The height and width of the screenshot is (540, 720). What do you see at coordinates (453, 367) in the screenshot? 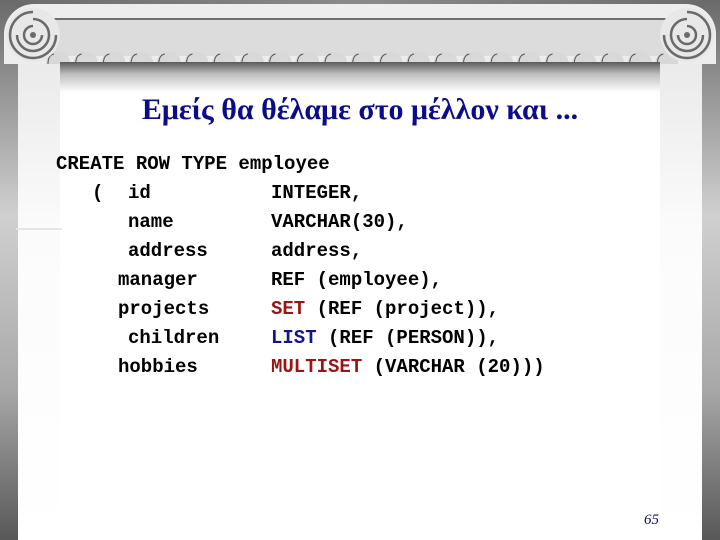
I see `type-part: (VARCHAR (20)))` at bounding box center [453, 367].